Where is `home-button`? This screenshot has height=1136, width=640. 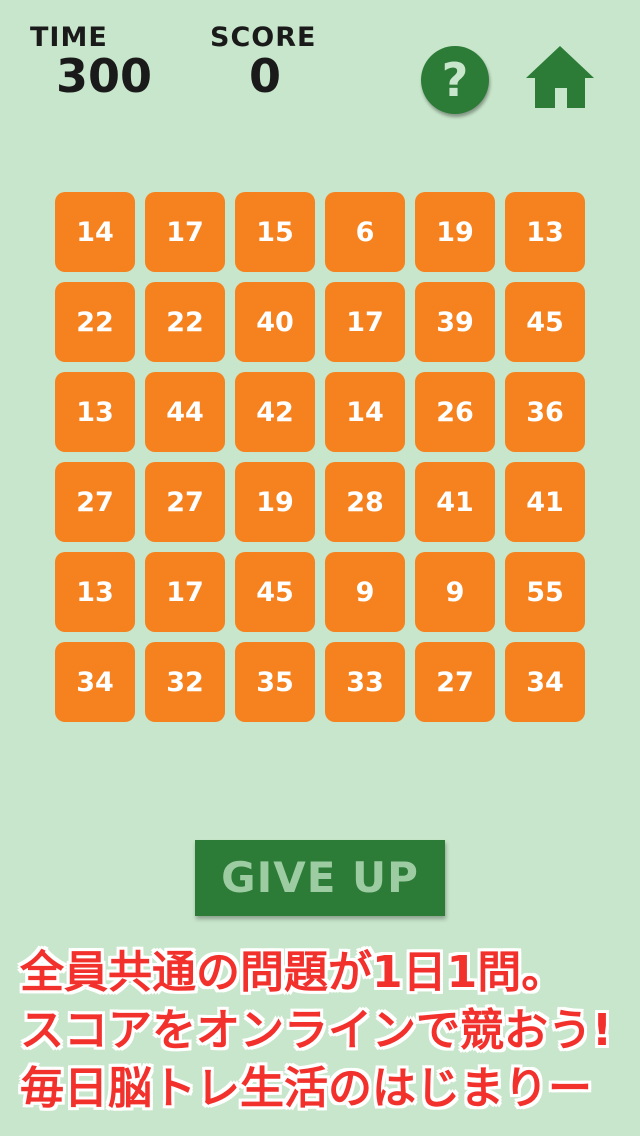
home-button is located at coordinates (560, 77).